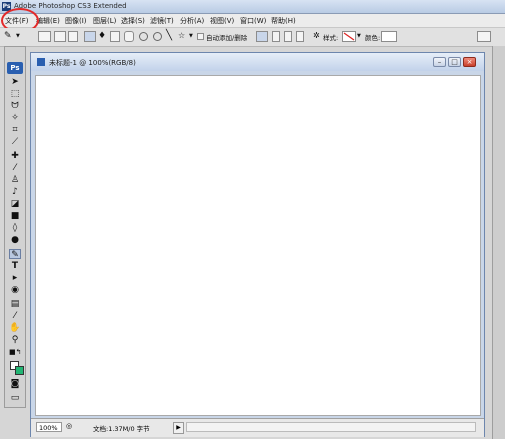 The width and height of the screenshot is (505, 439). What do you see at coordinates (15, 142) in the screenshot?
I see `slice-tool-icon: ⟋` at bounding box center [15, 142].